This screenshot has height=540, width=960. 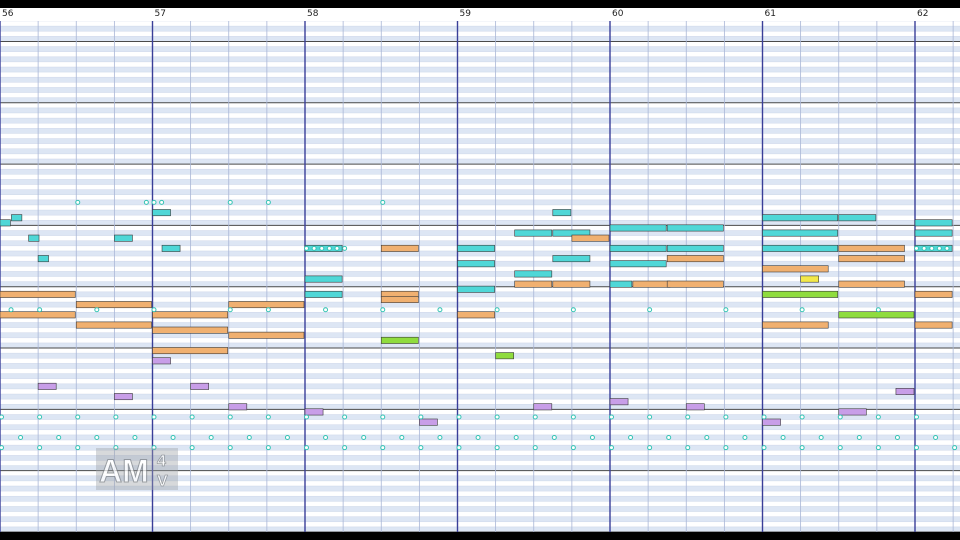 I want to click on bar-number-58: 58, so click(x=311, y=14).